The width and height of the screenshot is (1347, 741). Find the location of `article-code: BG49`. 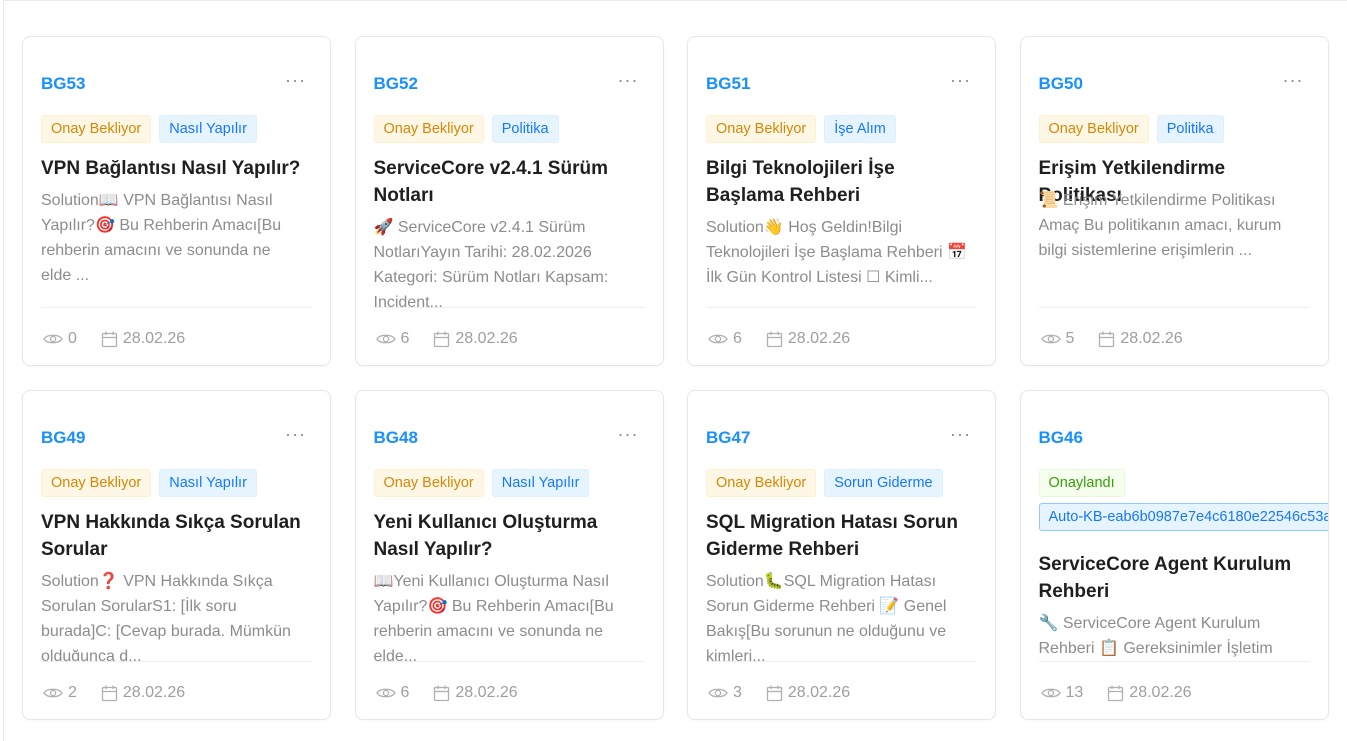

article-code: BG49 is located at coordinates (63, 438).